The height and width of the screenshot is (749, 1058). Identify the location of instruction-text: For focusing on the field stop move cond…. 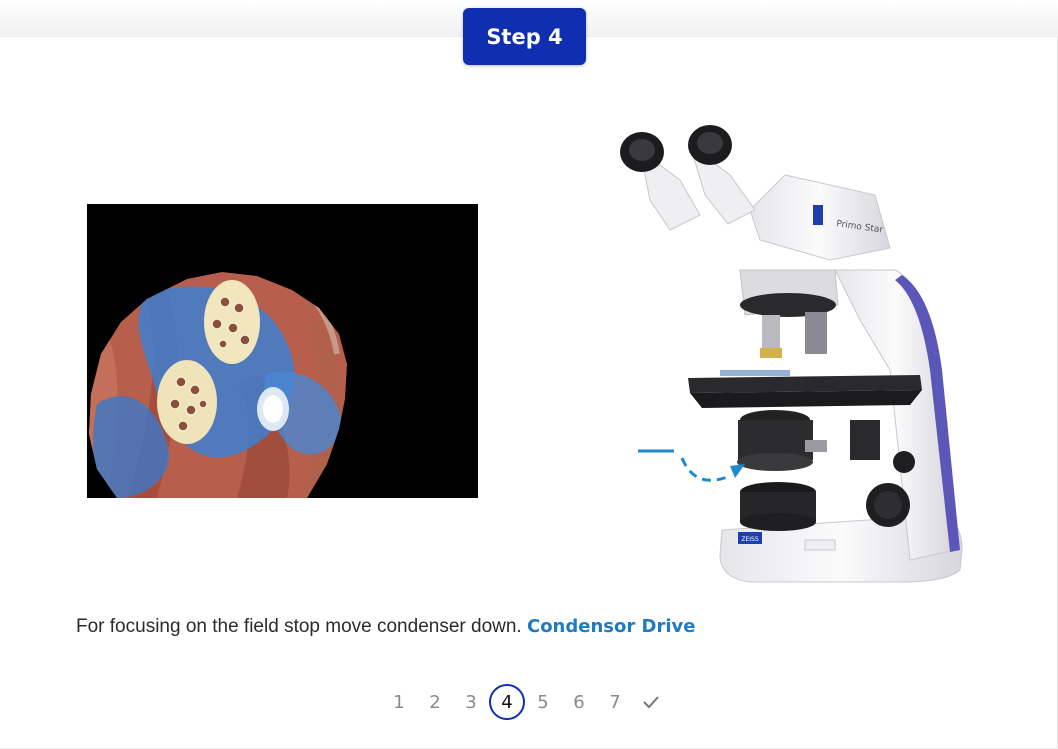
(385, 627).